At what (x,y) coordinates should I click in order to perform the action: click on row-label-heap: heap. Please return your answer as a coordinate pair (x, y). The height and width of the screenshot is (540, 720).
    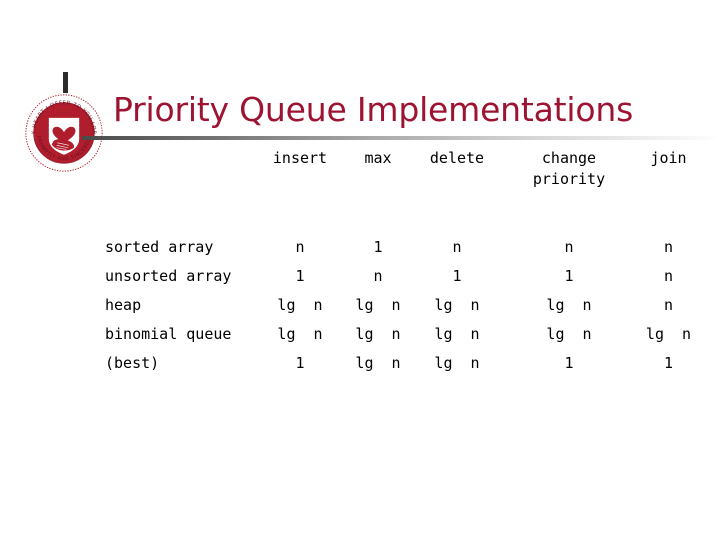
    Looking at the image, I should click on (123, 305).